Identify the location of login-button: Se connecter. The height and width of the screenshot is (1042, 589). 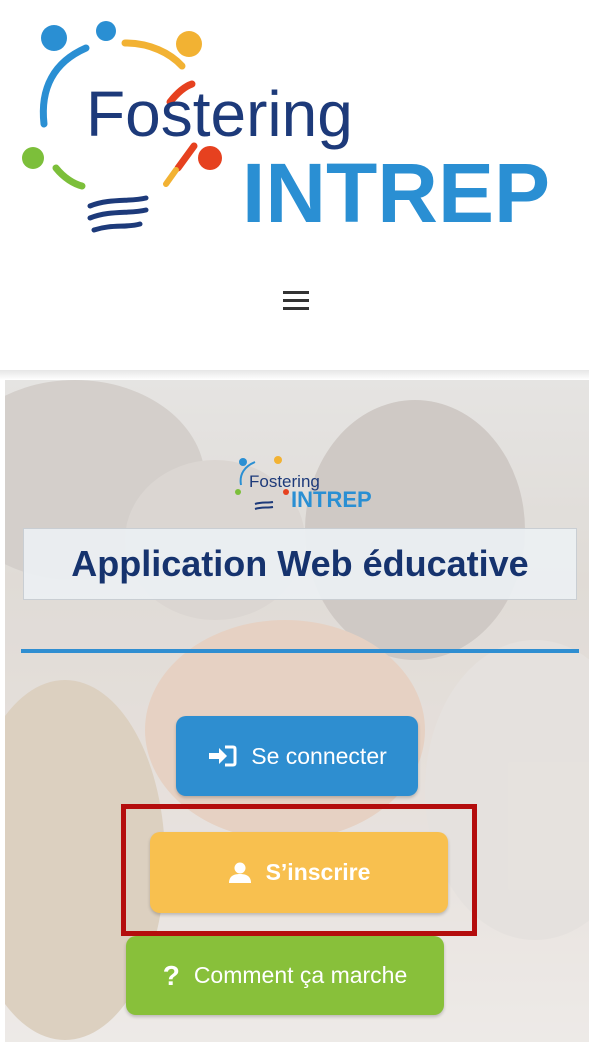
(297, 756).